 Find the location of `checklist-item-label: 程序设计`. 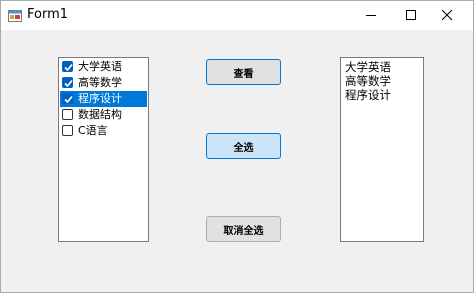

checklist-item-label: 程序设计 is located at coordinates (100, 98).